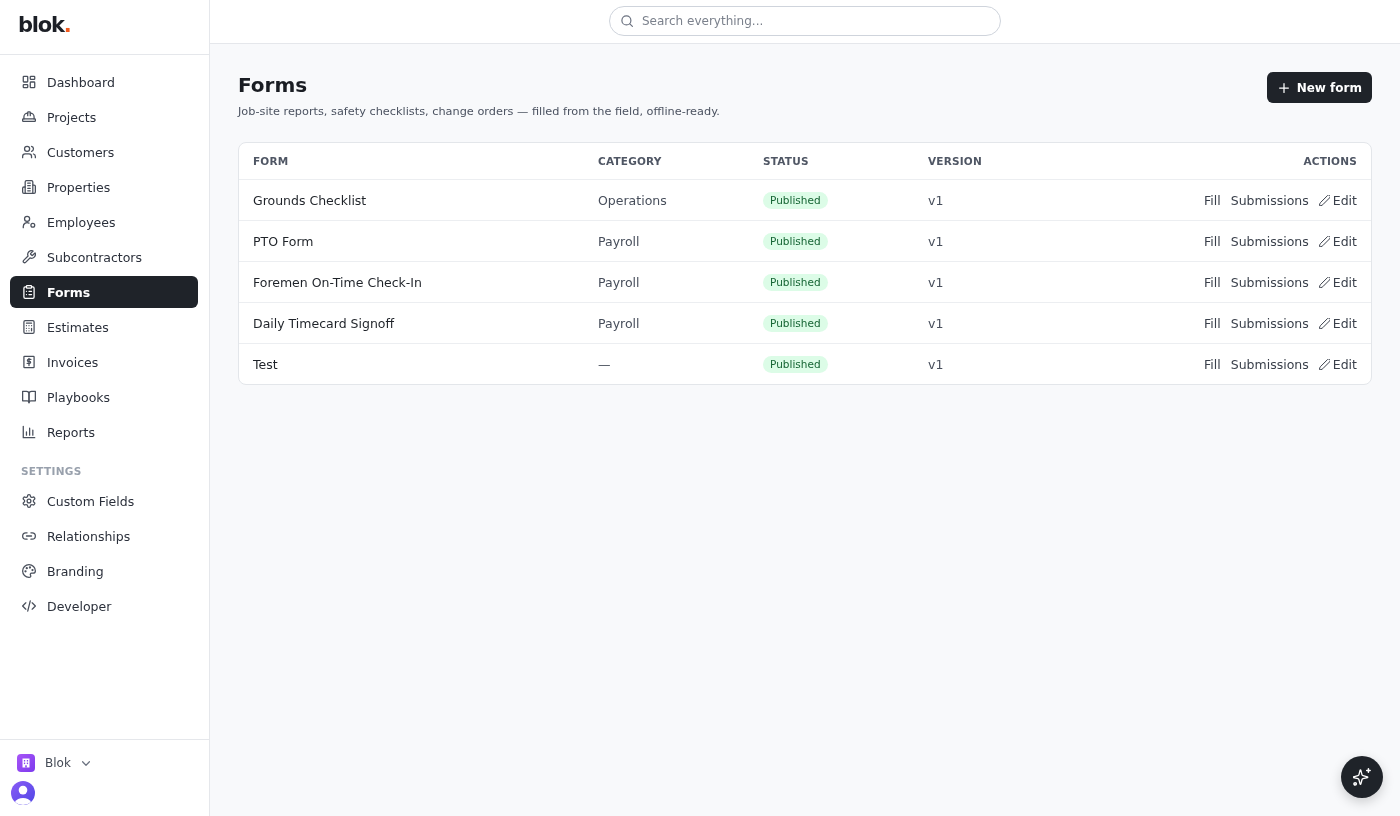  What do you see at coordinates (29, 327) in the screenshot?
I see `calculator-icon` at bounding box center [29, 327].